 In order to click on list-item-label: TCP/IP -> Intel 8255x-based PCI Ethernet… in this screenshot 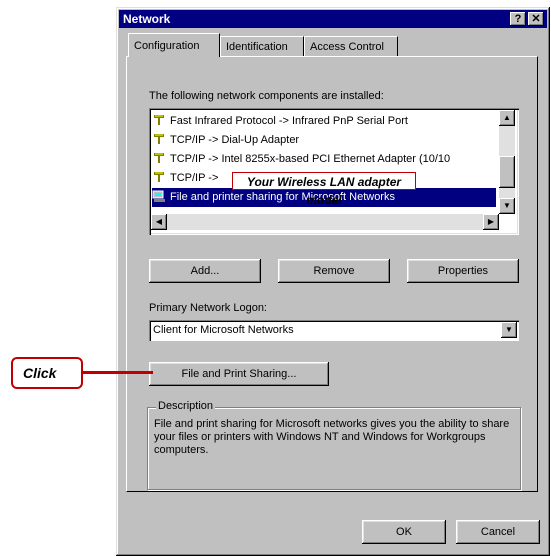, I will do `click(310, 159)`.